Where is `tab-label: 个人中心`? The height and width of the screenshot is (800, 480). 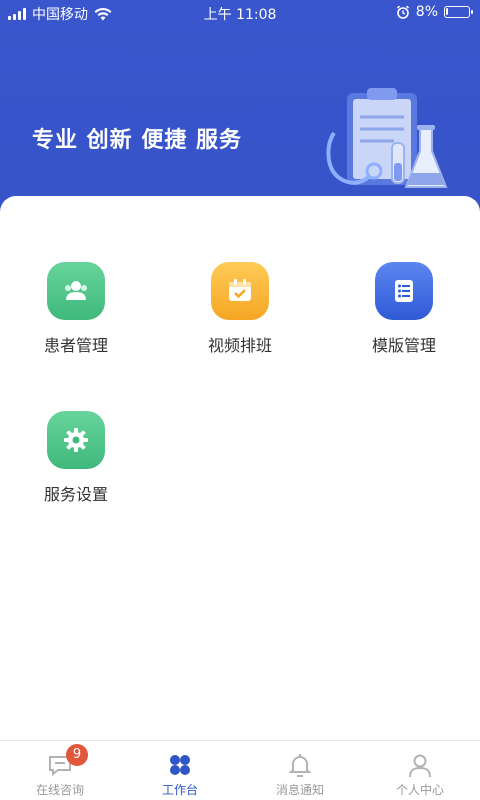
tab-label: 个人中心 is located at coordinates (419, 790).